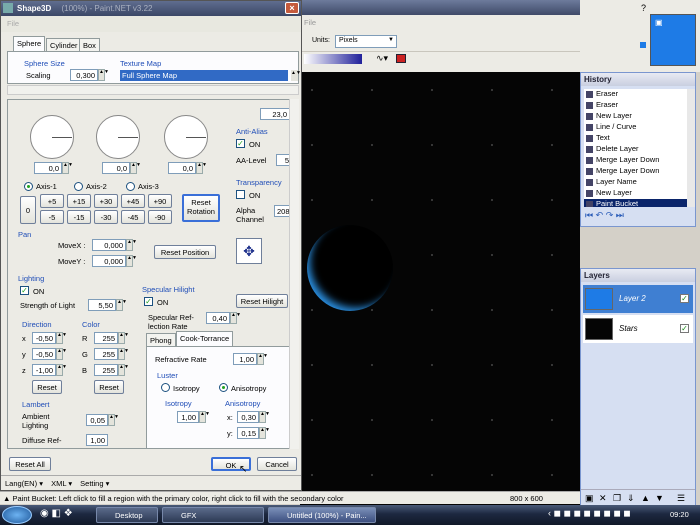  Describe the element at coordinates (135, 168) in the screenshot. I see `dial-2-spinner: ▲▼` at that location.